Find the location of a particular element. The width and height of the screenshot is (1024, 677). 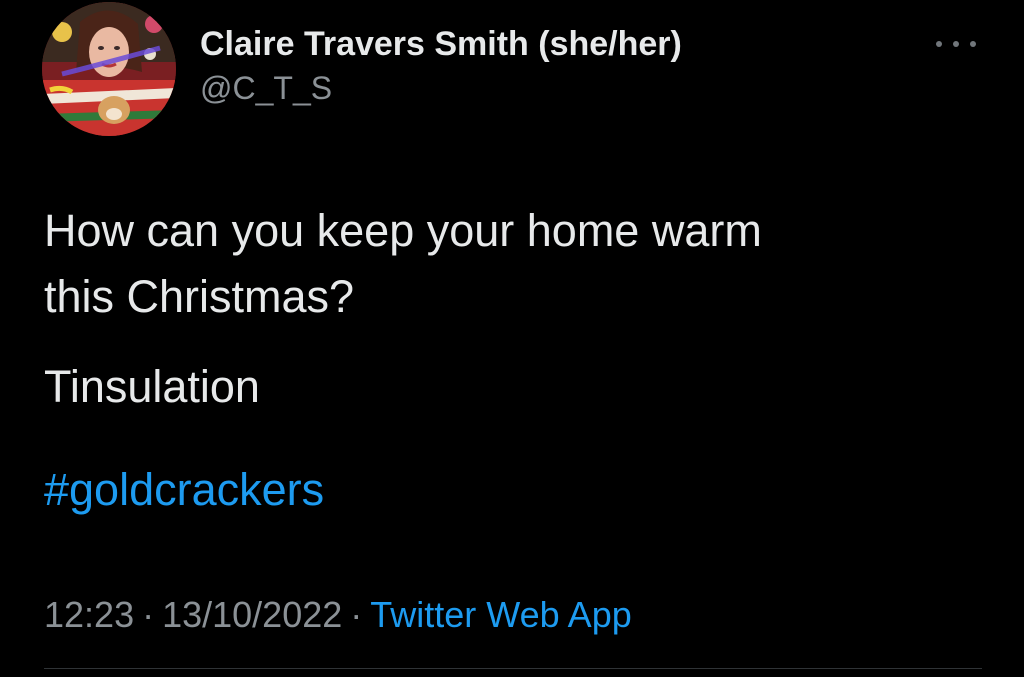

avatar is located at coordinates (109, 69).